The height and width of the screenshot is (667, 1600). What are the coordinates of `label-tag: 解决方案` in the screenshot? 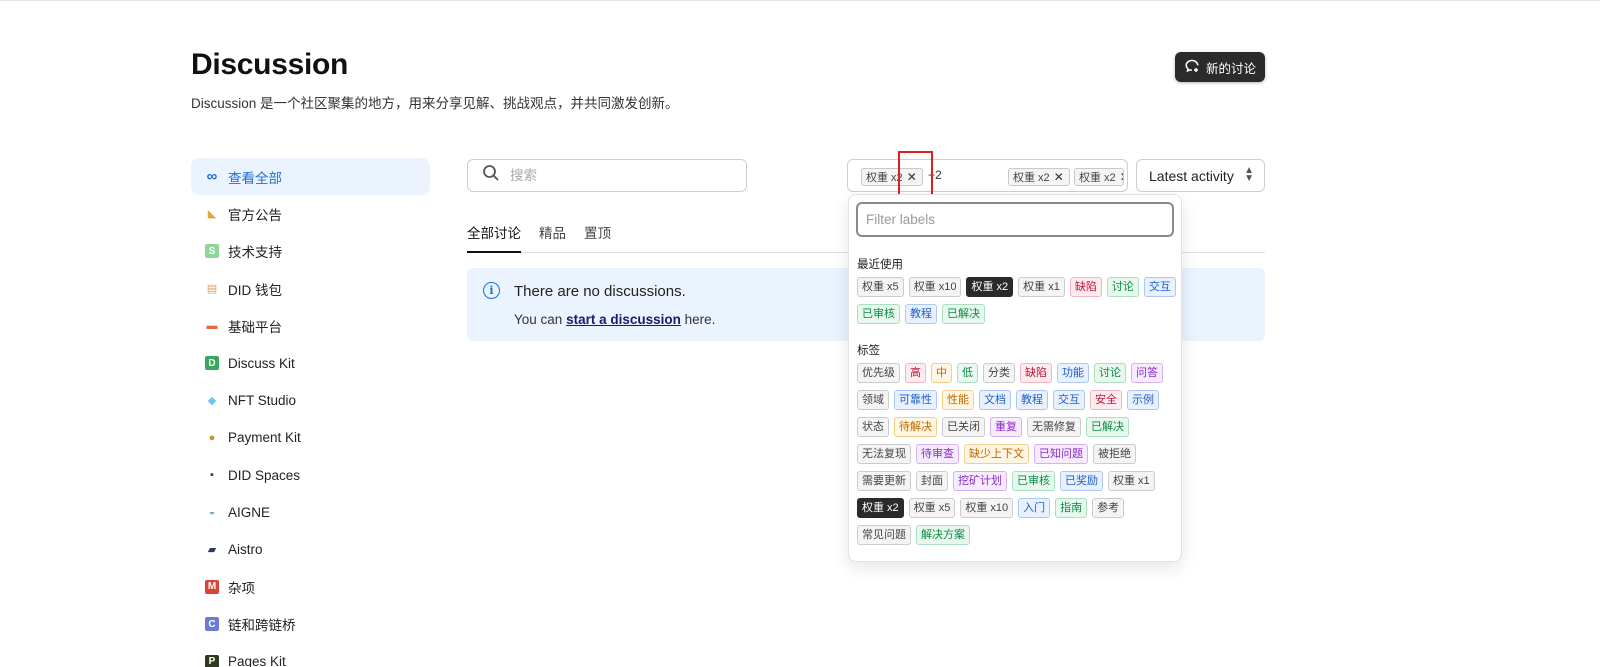 It's located at (943, 535).